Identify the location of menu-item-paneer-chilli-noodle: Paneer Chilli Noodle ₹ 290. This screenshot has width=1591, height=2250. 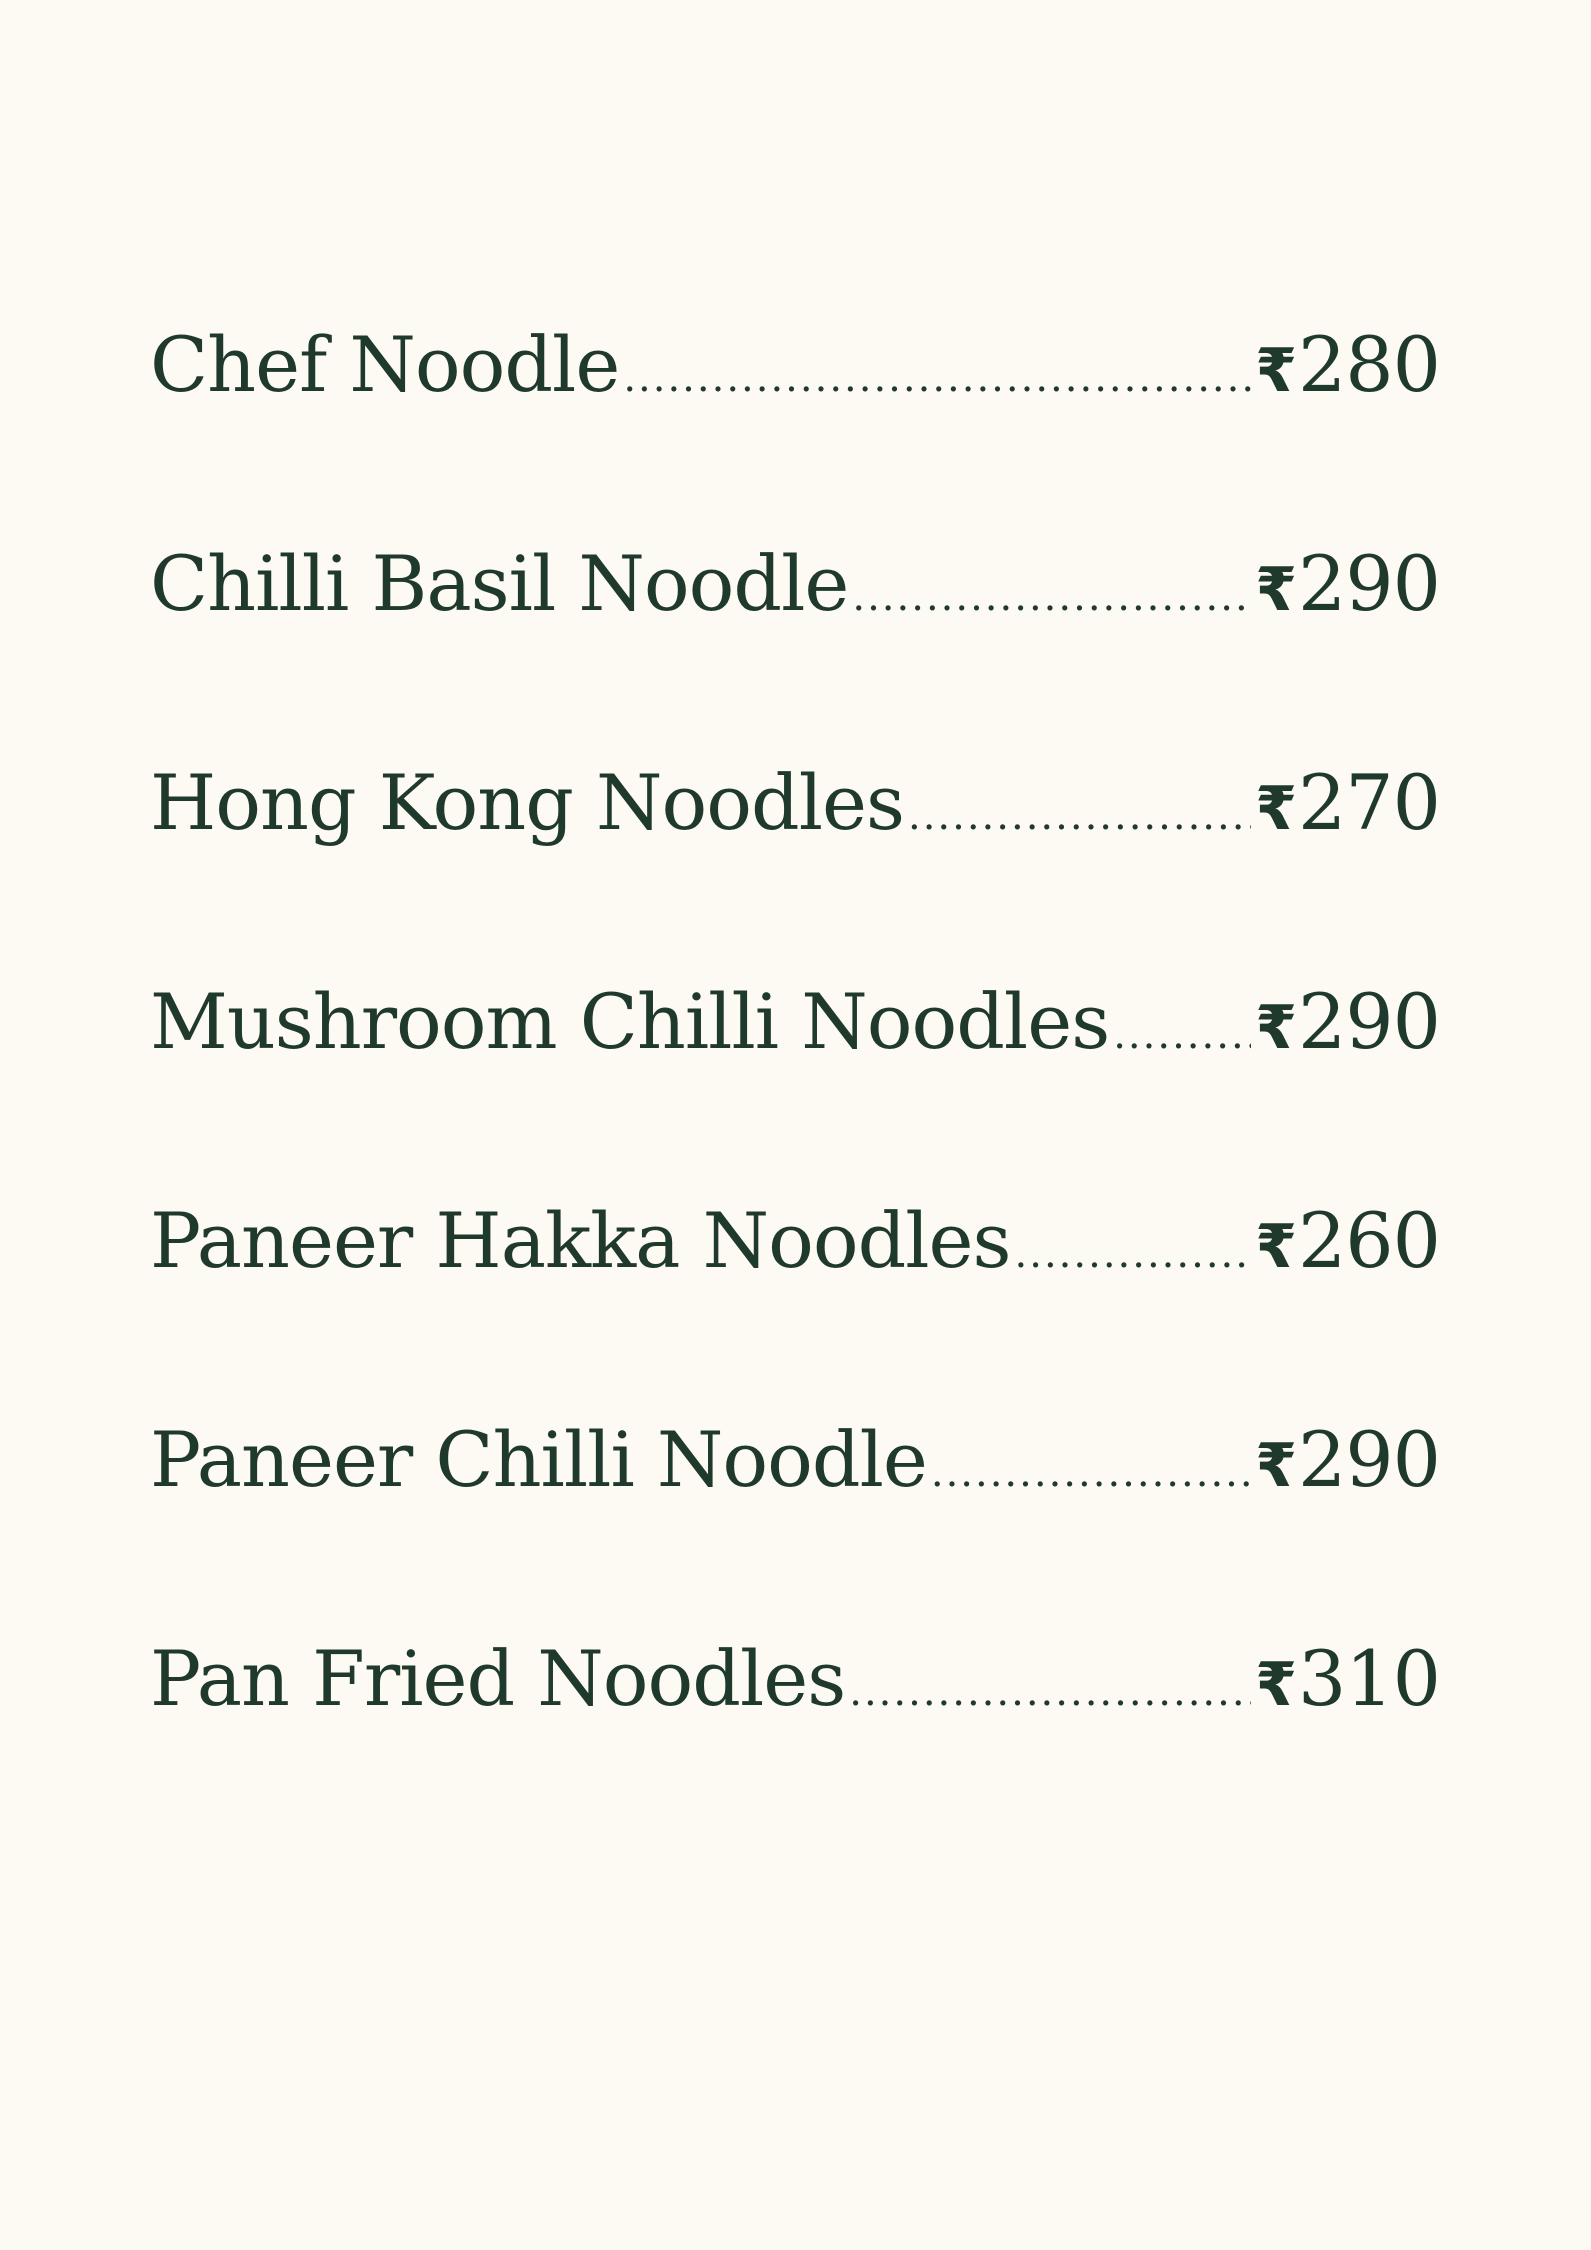
(795, 1524).